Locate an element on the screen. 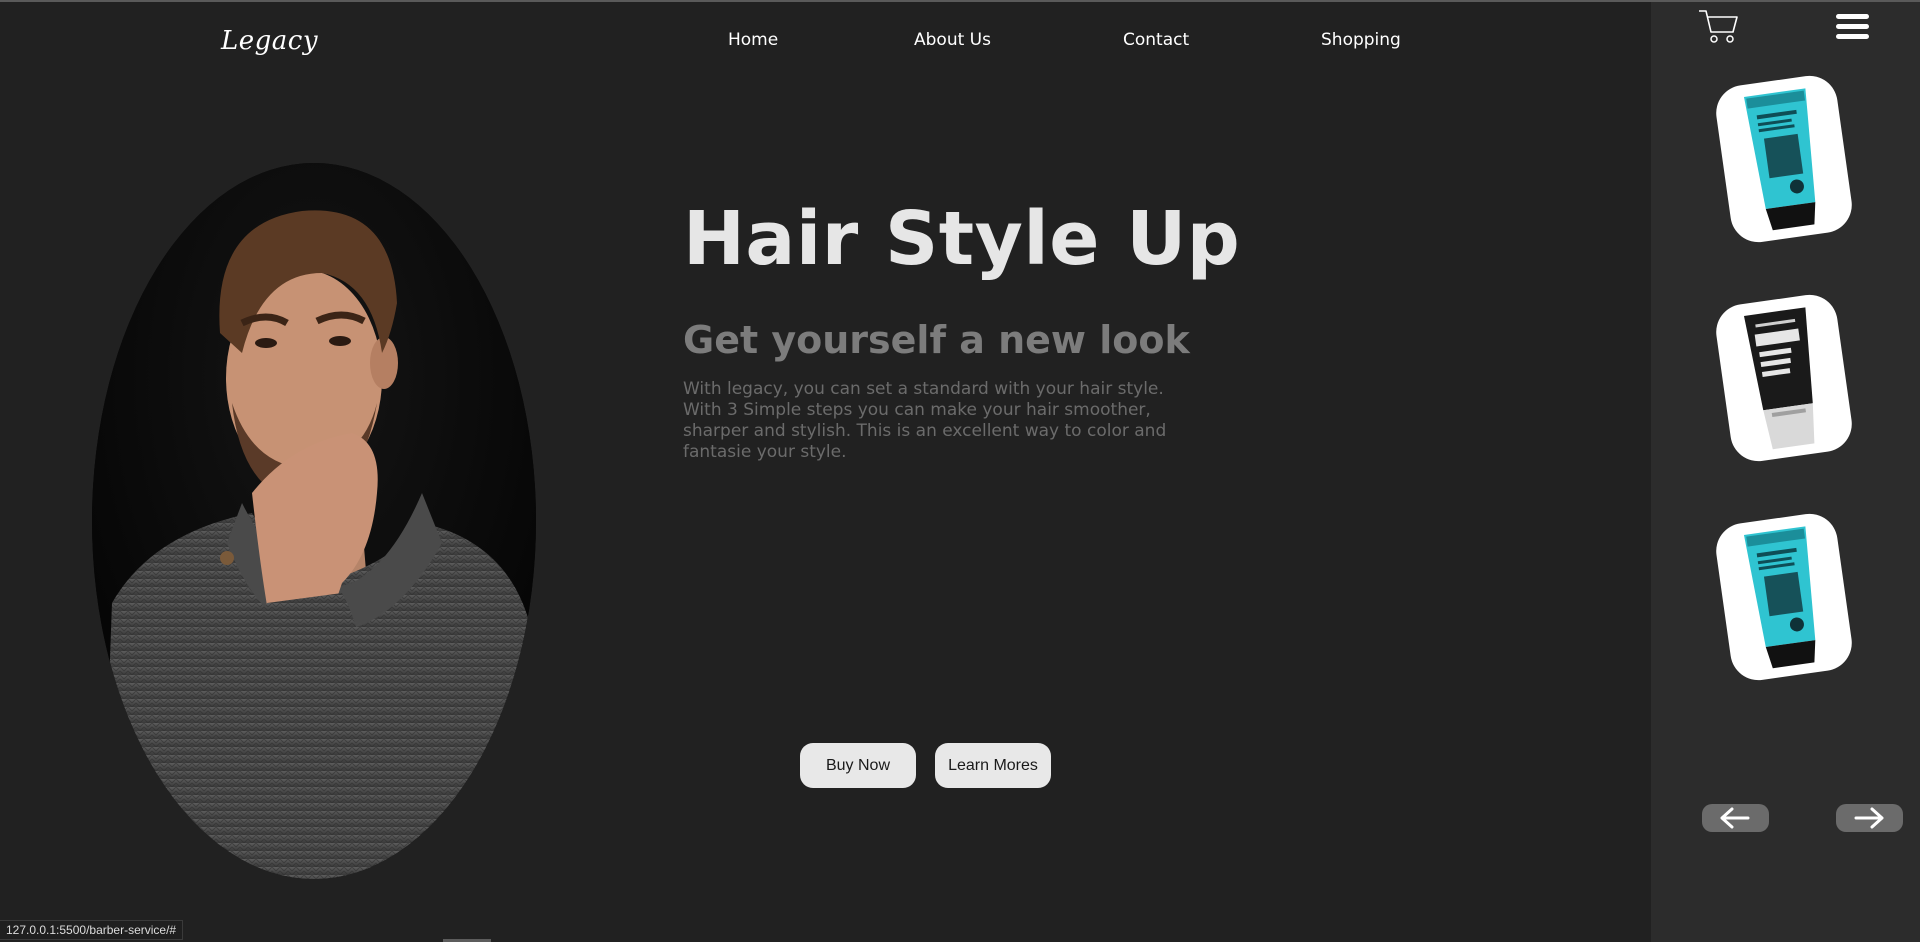  status-bar-url: 127.0.0.1:5500/barber-service/# is located at coordinates (92, 930).